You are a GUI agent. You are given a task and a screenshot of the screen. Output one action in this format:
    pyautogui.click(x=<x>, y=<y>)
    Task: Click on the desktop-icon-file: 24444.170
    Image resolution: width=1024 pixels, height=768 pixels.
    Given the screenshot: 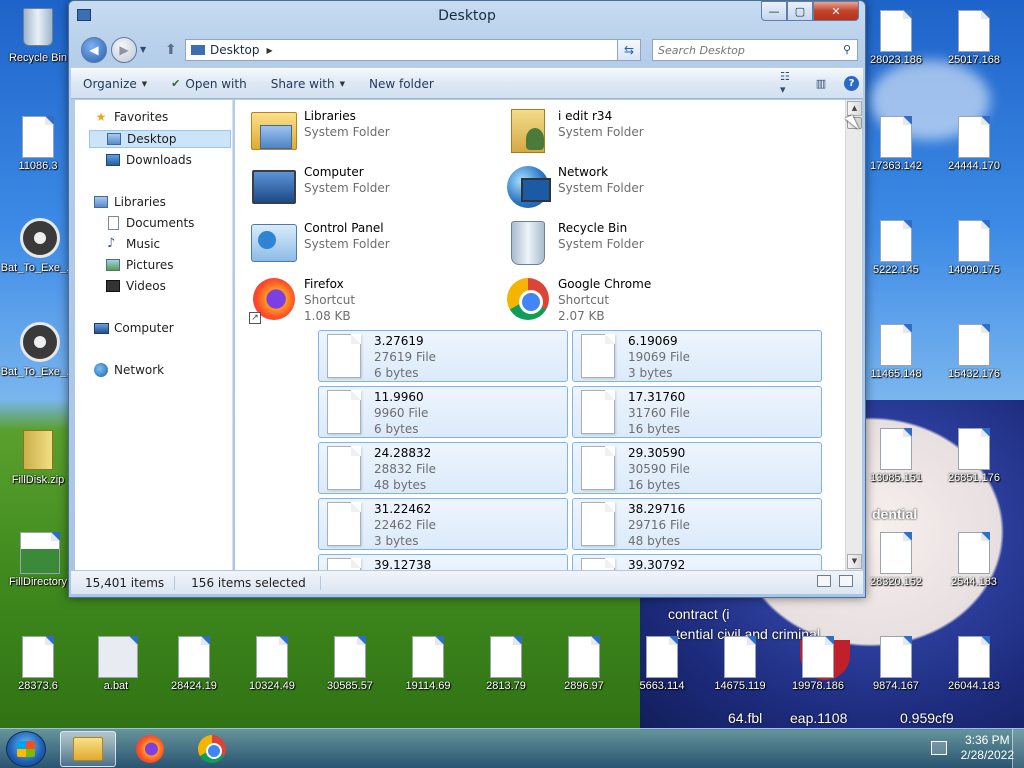 What is the action you would take?
    pyautogui.click(x=974, y=144)
    